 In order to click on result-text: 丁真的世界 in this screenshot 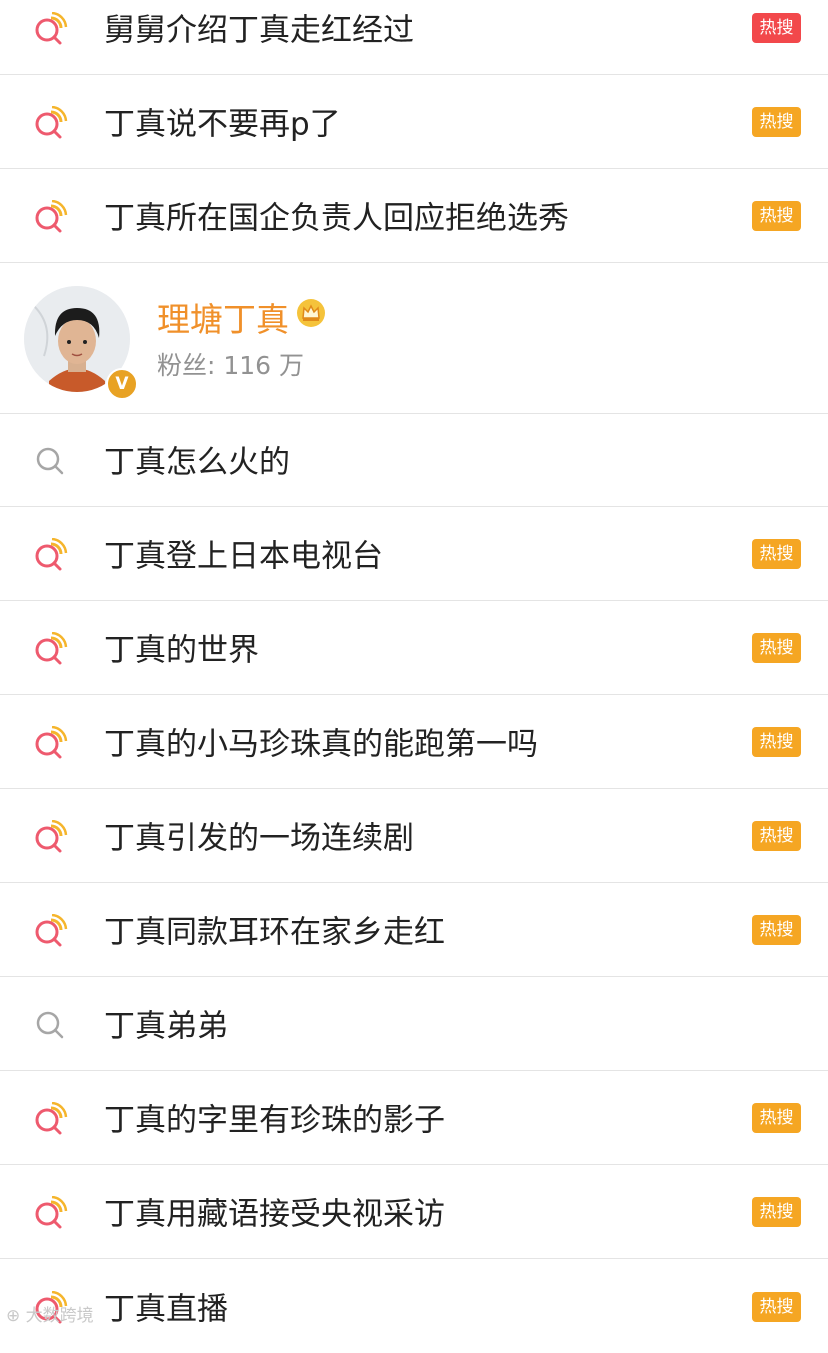, I will do `click(181, 650)`.